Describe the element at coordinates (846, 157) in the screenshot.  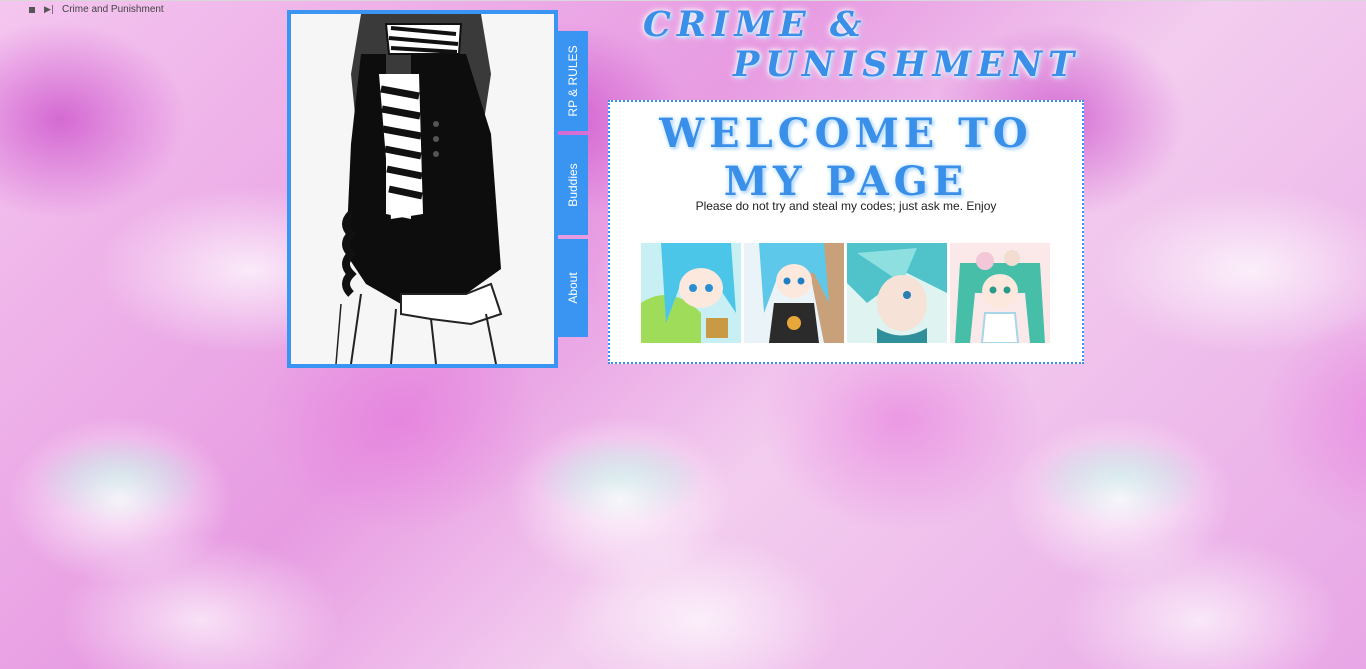
I see `welcome-heading: WELCOME TO MY PAGE` at that location.